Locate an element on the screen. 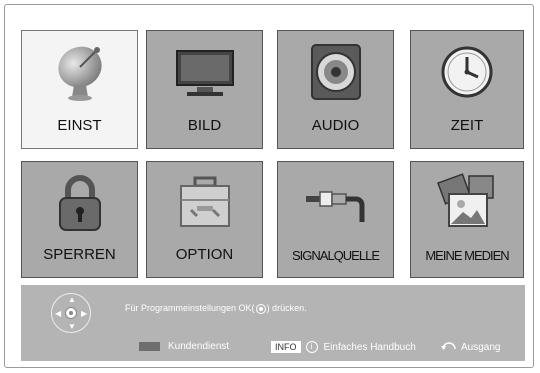 Image resolution: width=540 pixels, height=373 pixels. menu-tile-label: MEINE MEDIEN is located at coordinates (467, 255).